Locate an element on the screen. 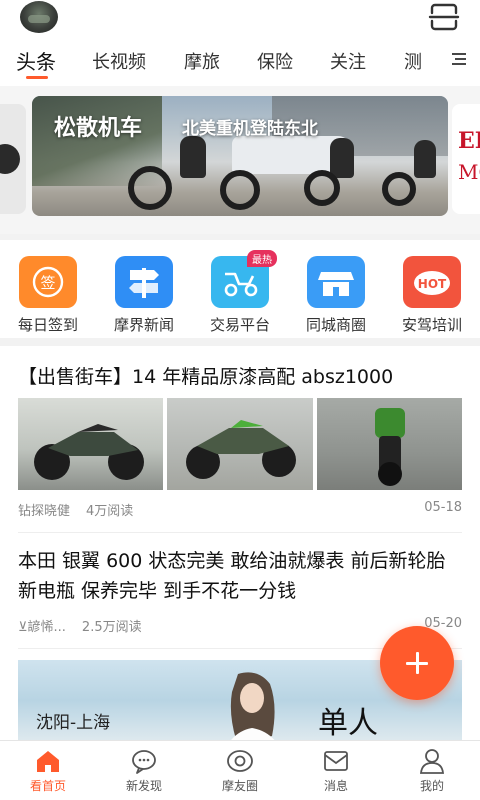  nav-label: 新发现 is located at coordinates (143, 786).